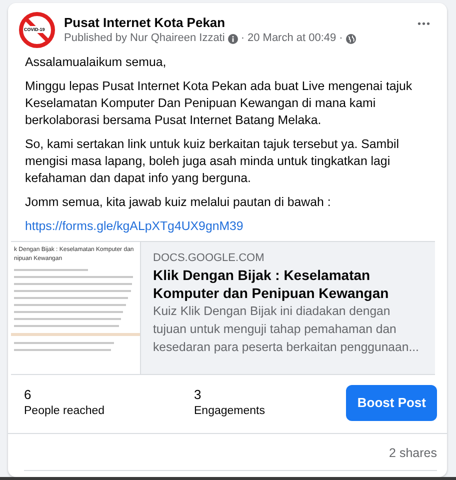 This screenshot has height=480, width=456. I want to click on post-paragraph: So, kami sertakan link untuk kuiz berkaitan tajuk tersebut ya. Sambil mengisi masa lapang, boleh juga asah minda untuk tingkatkan lagi kefahaman dan dapat info yang berguna., so click(212, 161).